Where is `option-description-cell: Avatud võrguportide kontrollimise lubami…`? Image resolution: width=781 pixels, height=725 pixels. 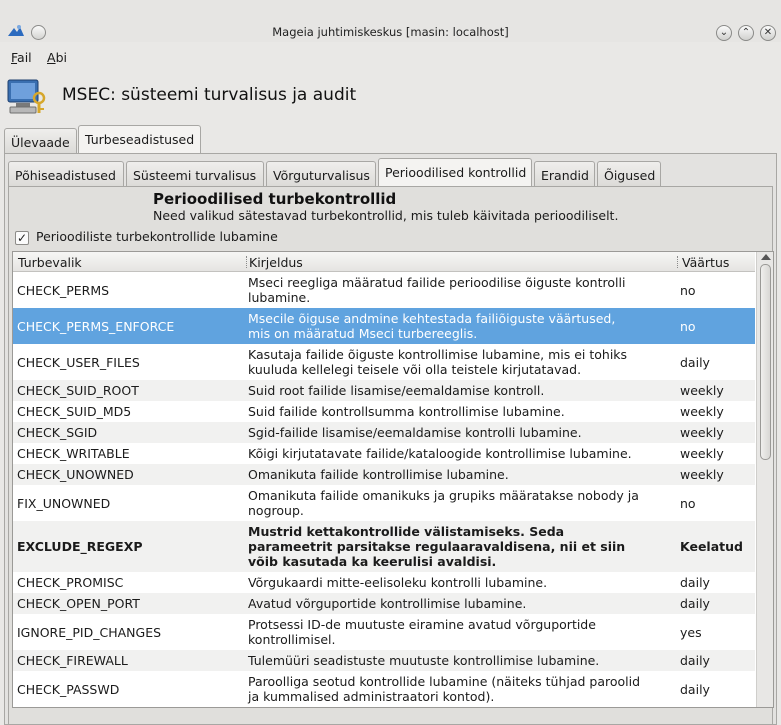 option-description-cell: Avatud võrguportide kontrollimise lubami… is located at coordinates (463, 603).